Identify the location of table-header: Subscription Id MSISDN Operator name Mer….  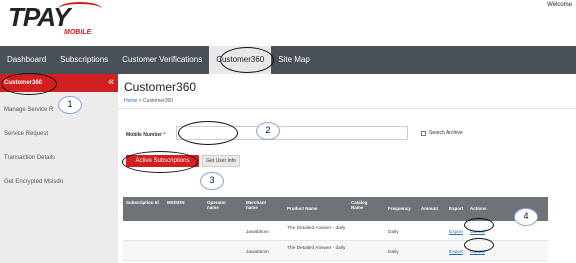
(335, 209).